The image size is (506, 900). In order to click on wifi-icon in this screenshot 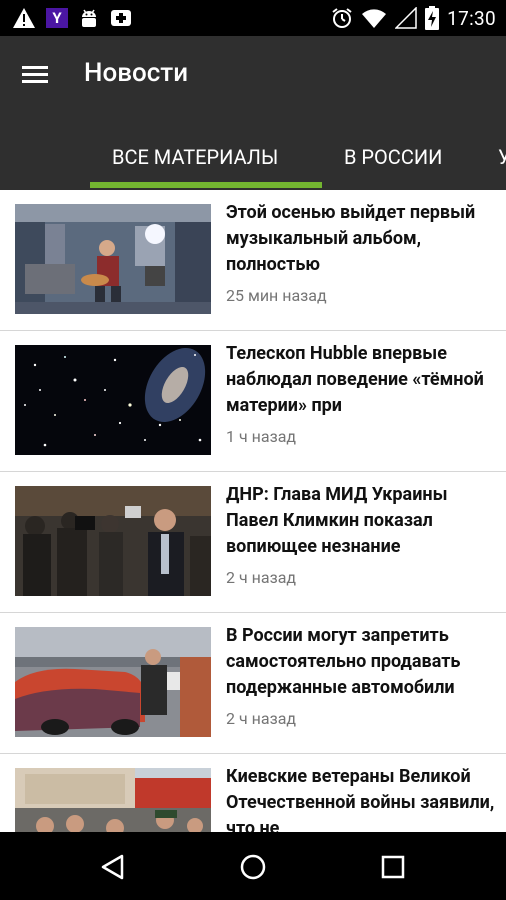, I will do `click(374, 18)`.